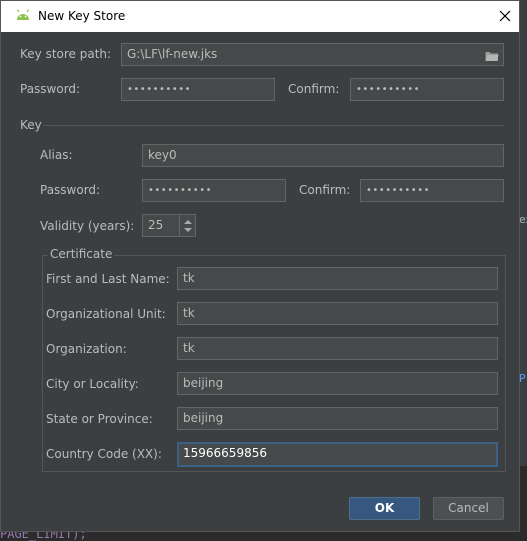 Image resolution: width=527 pixels, height=541 pixels. What do you see at coordinates (468, 508) in the screenshot?
I see `cancel-button: Cancel` at bounding box center [468, 508].